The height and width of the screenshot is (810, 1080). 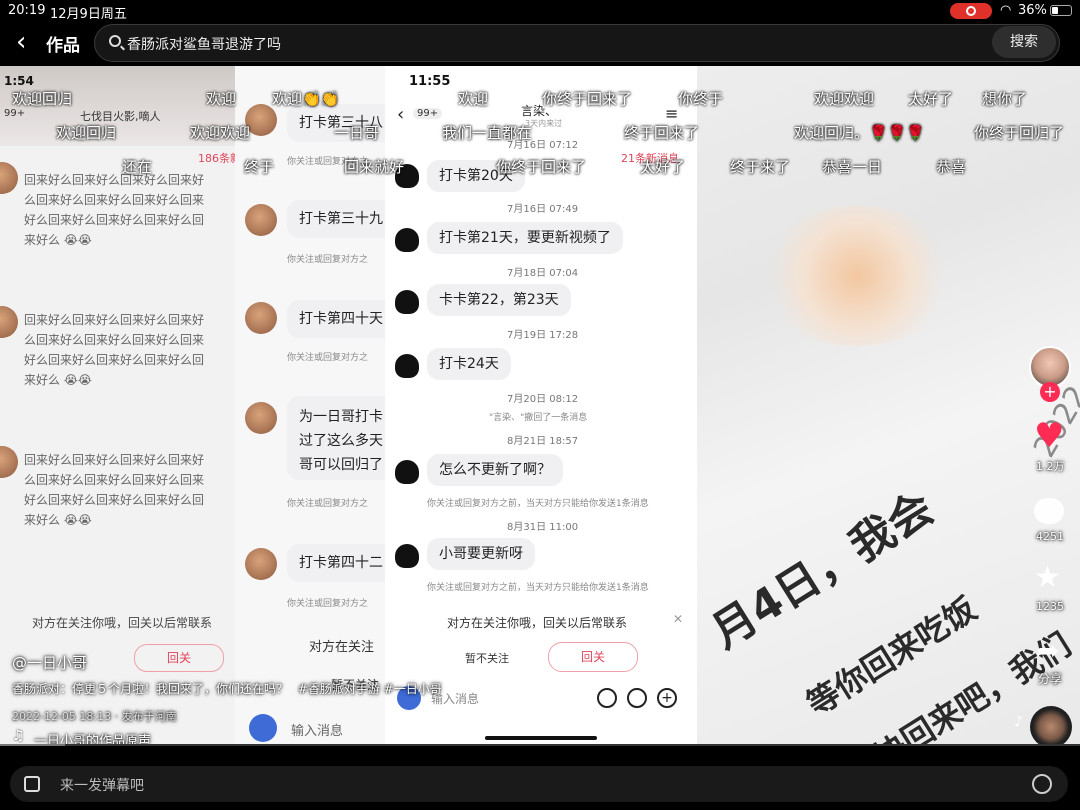 I want to click on description-text: 香肠派对：停更５个月啦！我回来了，你们还在吗？, so click(x=150, y=689).